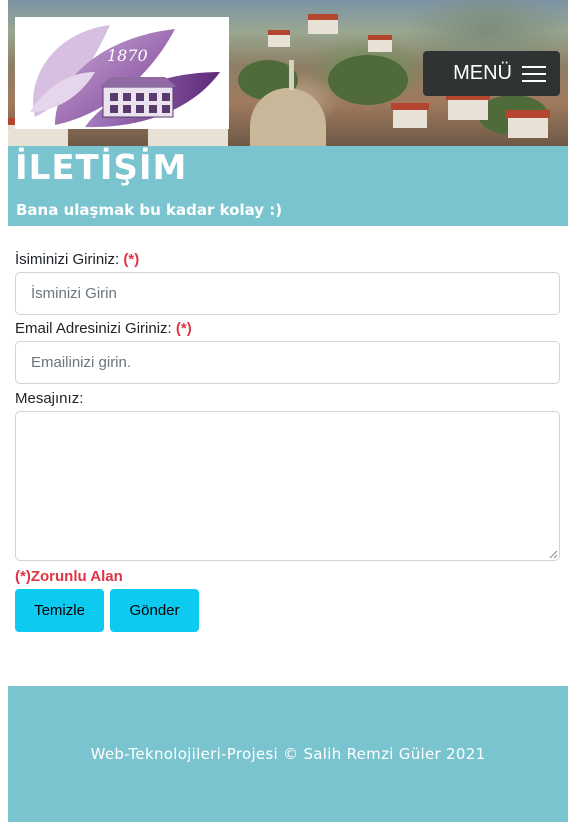 The height and width of the screenshot is (827, 568). I want to click on hamburger-icon, so click(534, 74).